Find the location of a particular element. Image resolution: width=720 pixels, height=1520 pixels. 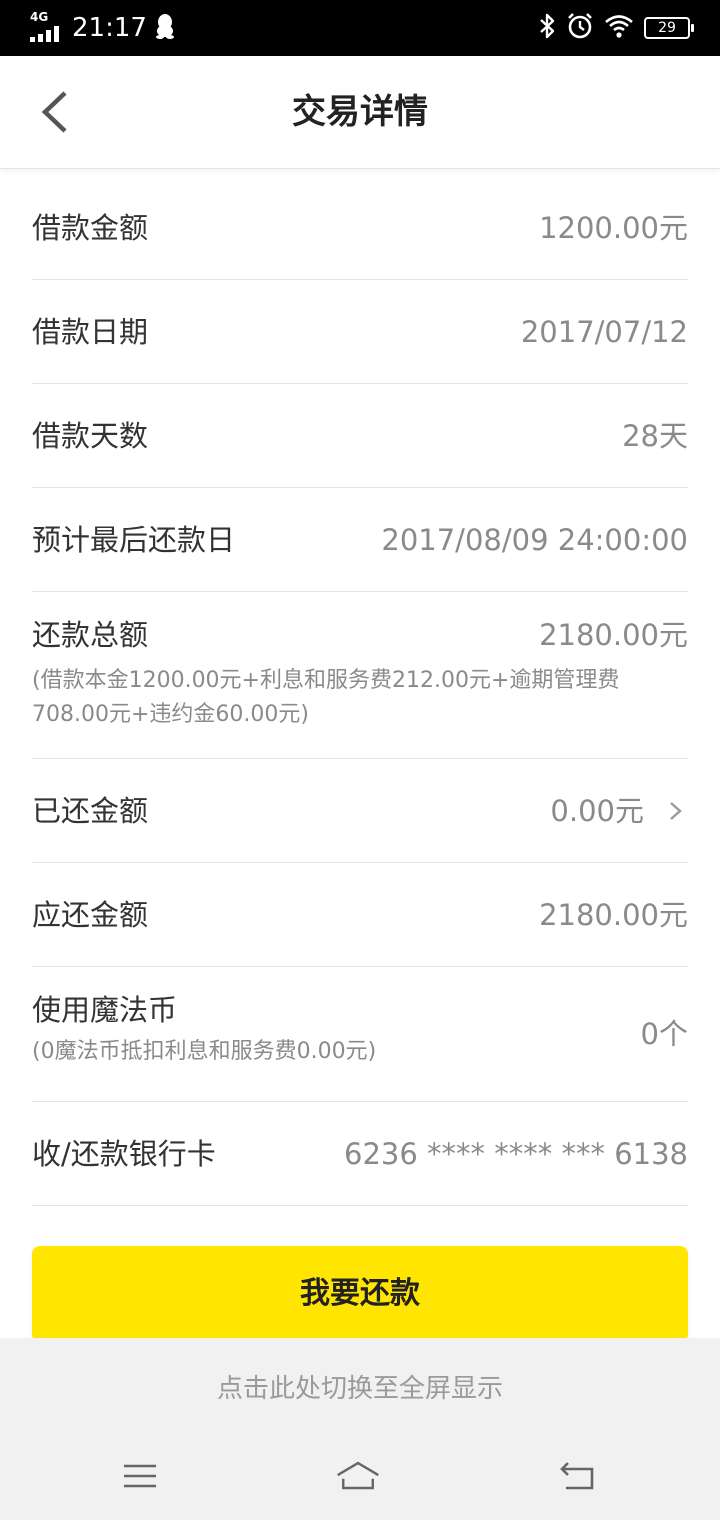

page-title: 交易详情 is located at coordinates (360, 112).